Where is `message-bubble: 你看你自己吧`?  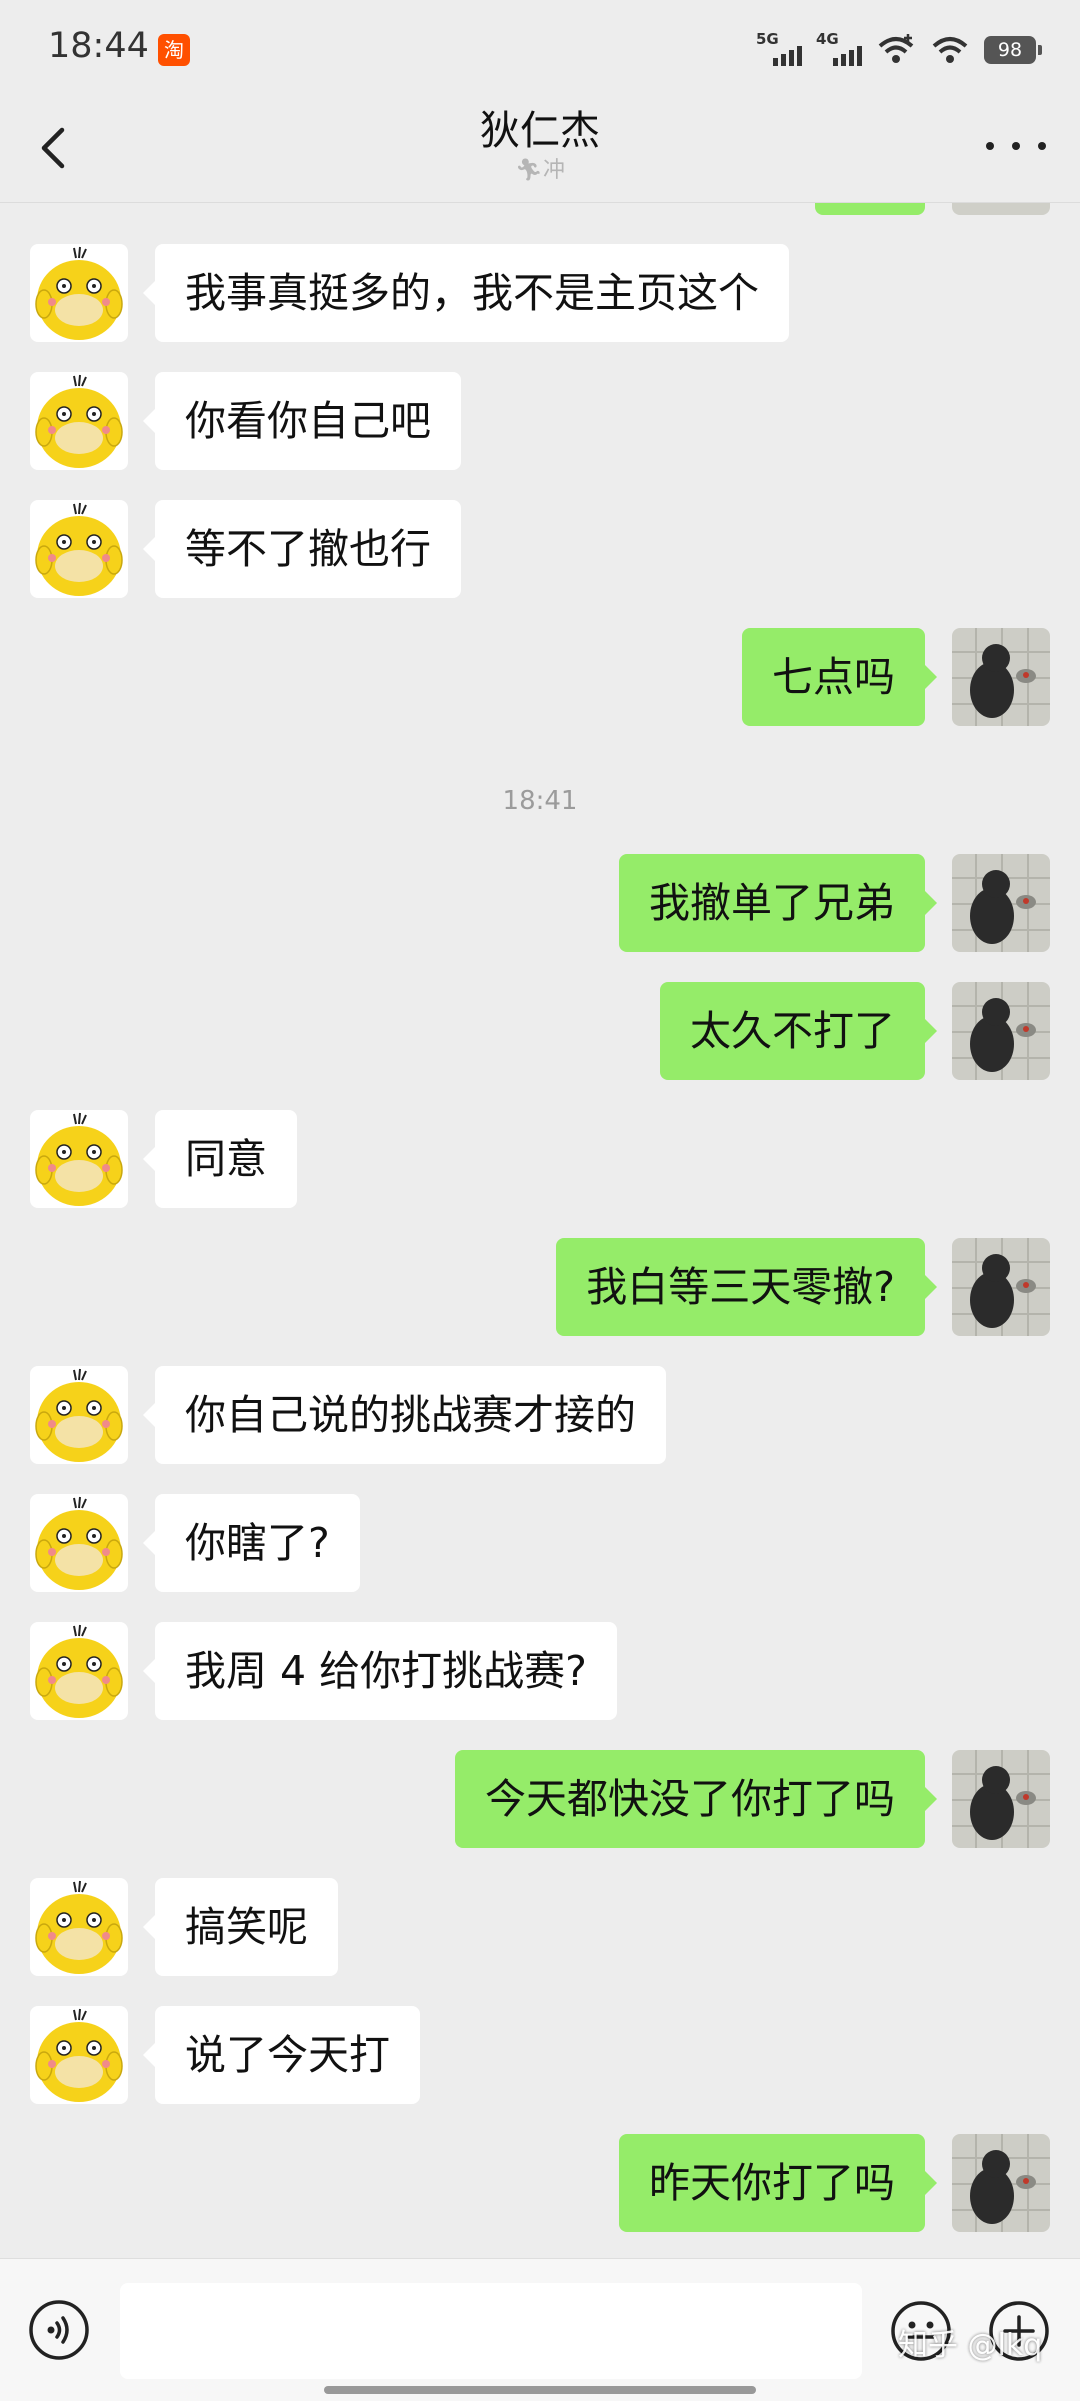 message-bubble: 你看你自己吧 is located at coordinates (302, 421).